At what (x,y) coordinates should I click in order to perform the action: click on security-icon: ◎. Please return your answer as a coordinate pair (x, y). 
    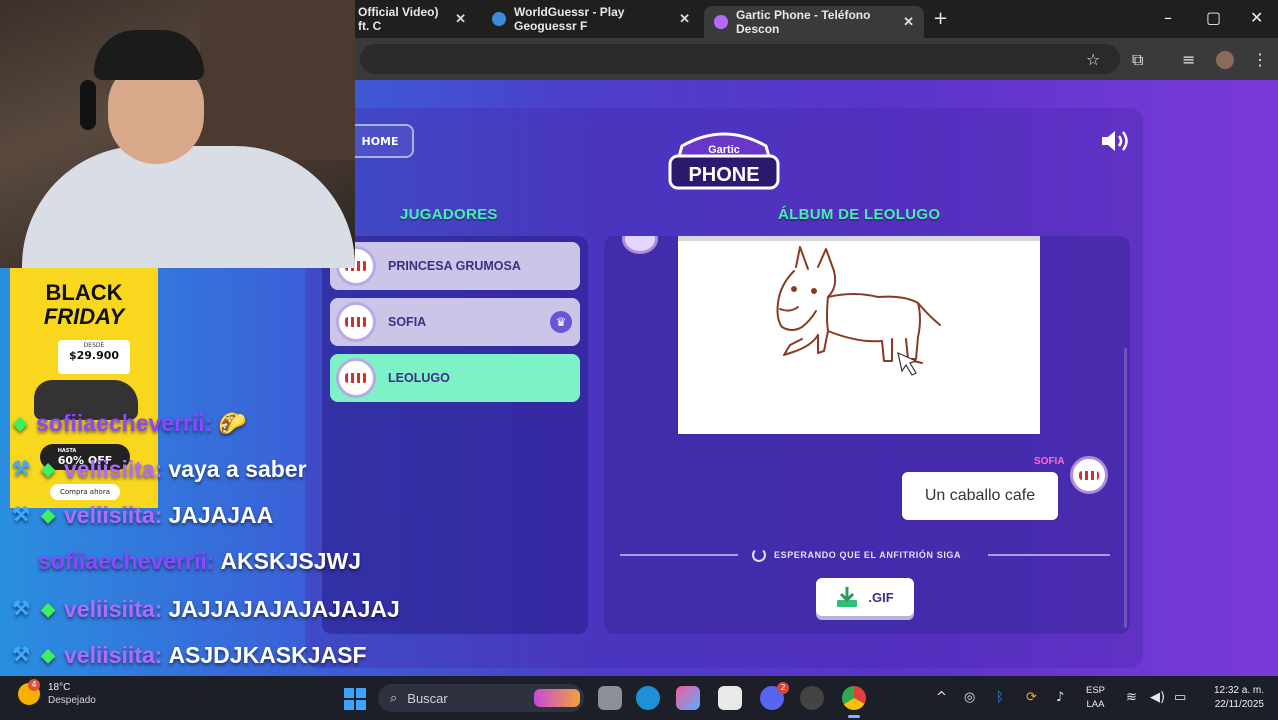
    Looking at the image, I should click on (969, 697).